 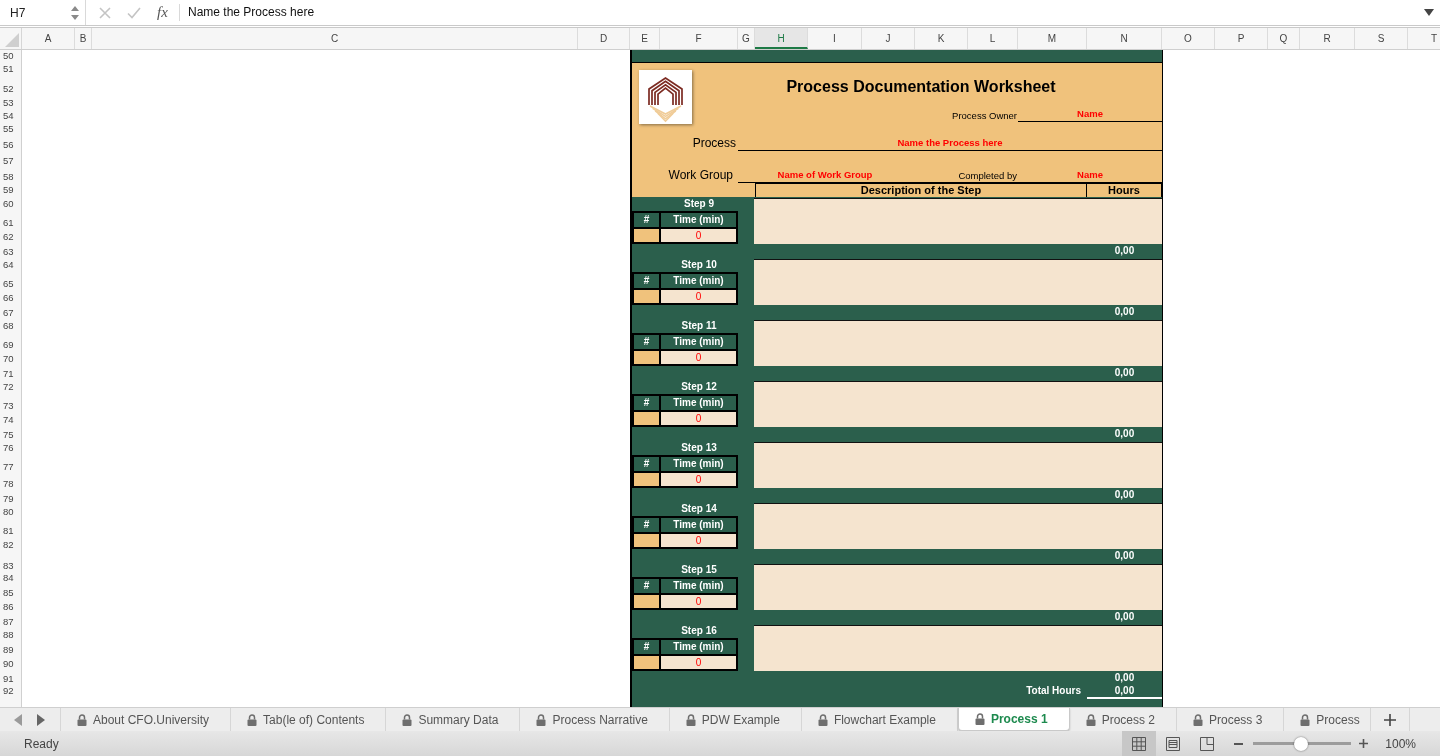 I want to click on column-header: A, so click(x=48, y=38).